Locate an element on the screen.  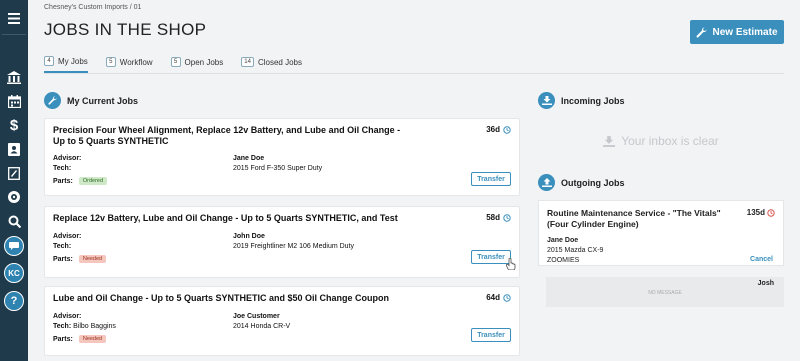
tab-closed-jobs: 14 Closed Jobs is located at coordinates (271, 63).